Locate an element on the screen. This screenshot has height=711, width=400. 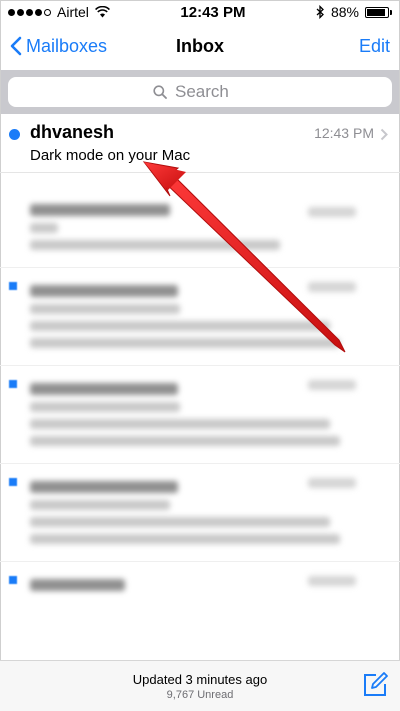
search-input is located at coordinates (210, 92).